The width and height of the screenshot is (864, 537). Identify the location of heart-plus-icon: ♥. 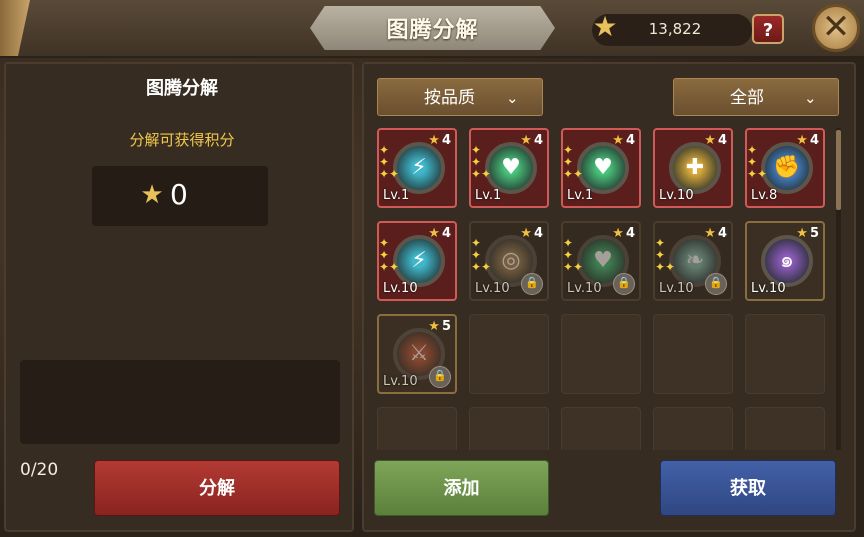
(603, 167).